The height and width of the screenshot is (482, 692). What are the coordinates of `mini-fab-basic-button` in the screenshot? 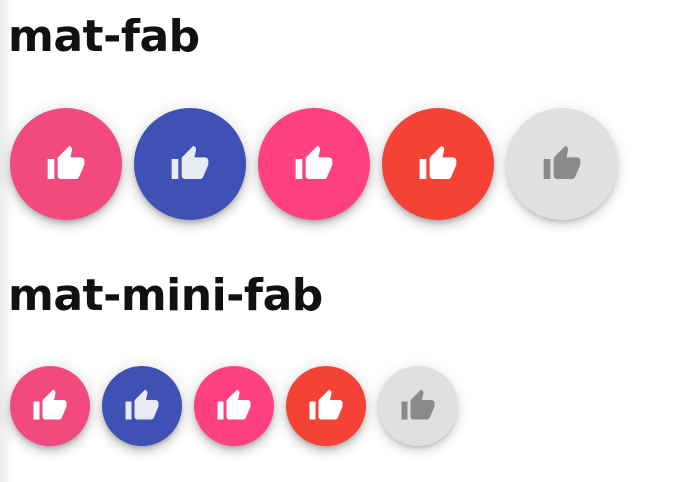 It's located at (50, 406).